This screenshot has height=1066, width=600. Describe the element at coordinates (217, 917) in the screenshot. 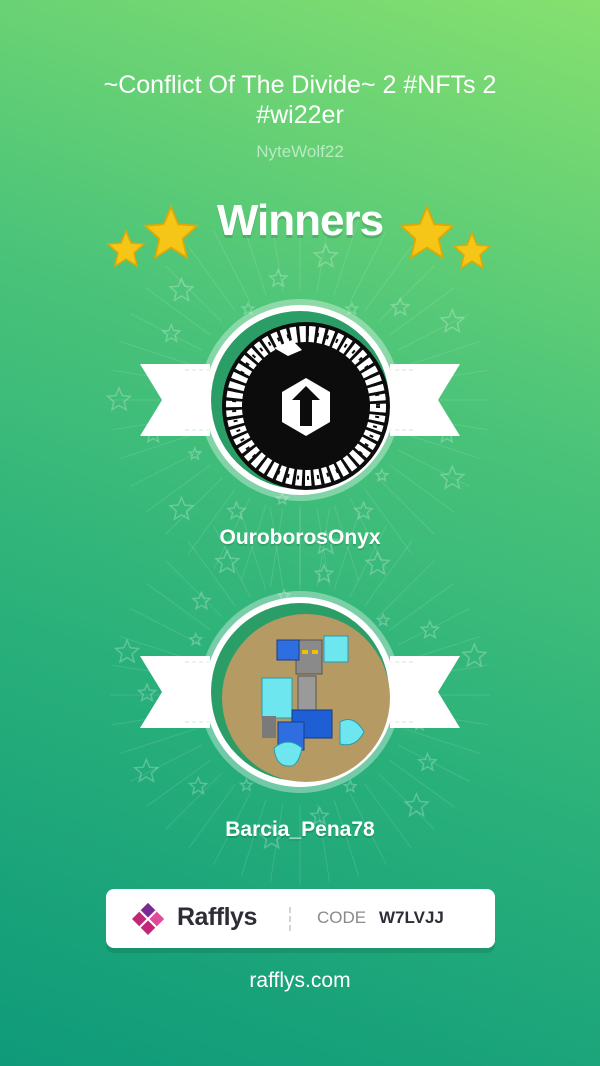

I see `brand-name: Rafflys` at that location.